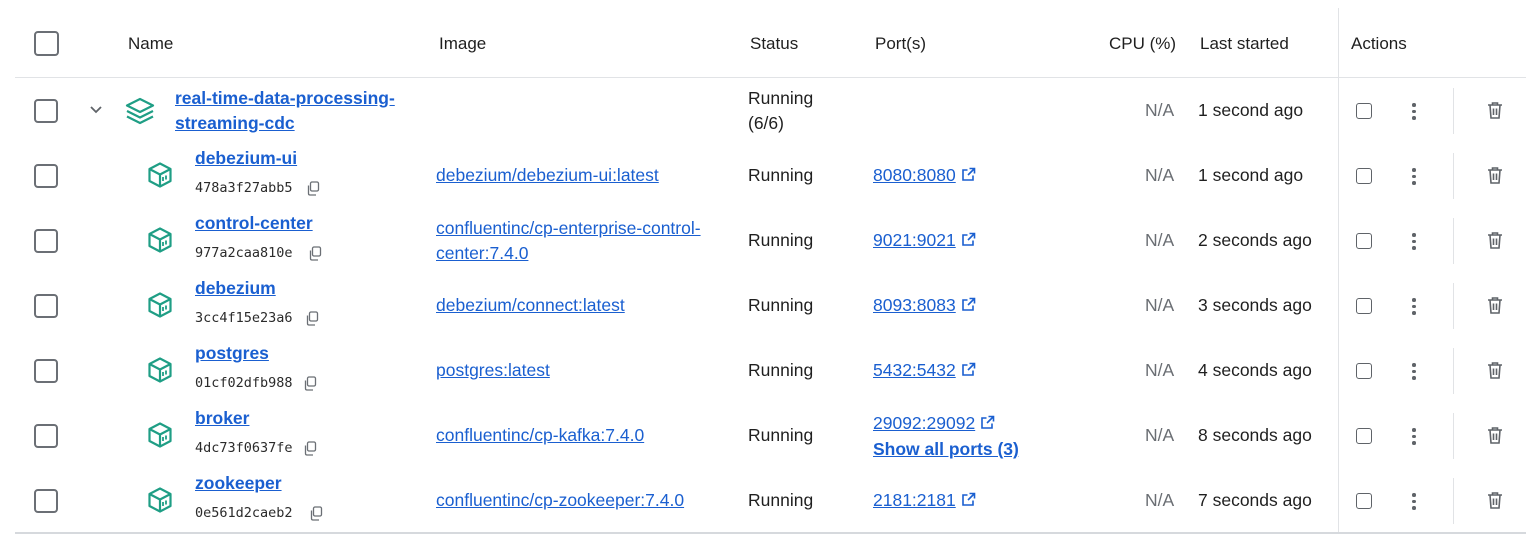  Describe the element at coordinates (493, 370) in the screenshot. I see `image-link: postgres:latest` at that location.